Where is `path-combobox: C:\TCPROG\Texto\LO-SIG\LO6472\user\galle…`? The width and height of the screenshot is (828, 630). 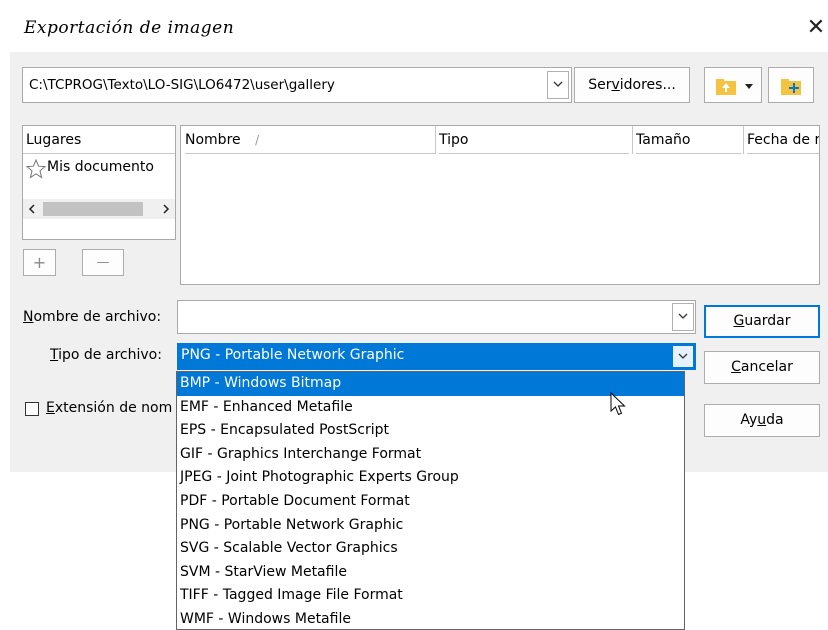
path-combobox: C:\TCPROG\Texto\LO-SIG\LO6472\user\galle… is located at coordinates (297, 85).